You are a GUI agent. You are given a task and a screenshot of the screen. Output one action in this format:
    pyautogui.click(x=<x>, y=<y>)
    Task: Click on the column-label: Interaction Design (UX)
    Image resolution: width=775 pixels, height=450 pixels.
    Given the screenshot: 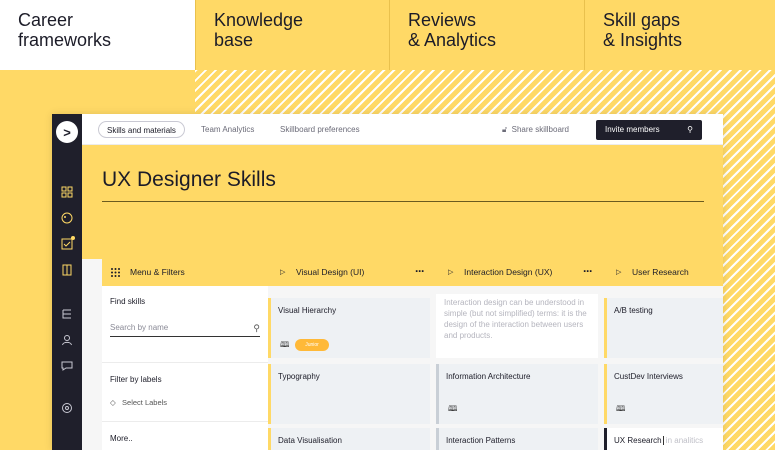 What is the action you would take?
    pyautogui.click(x=508, y=272)
    